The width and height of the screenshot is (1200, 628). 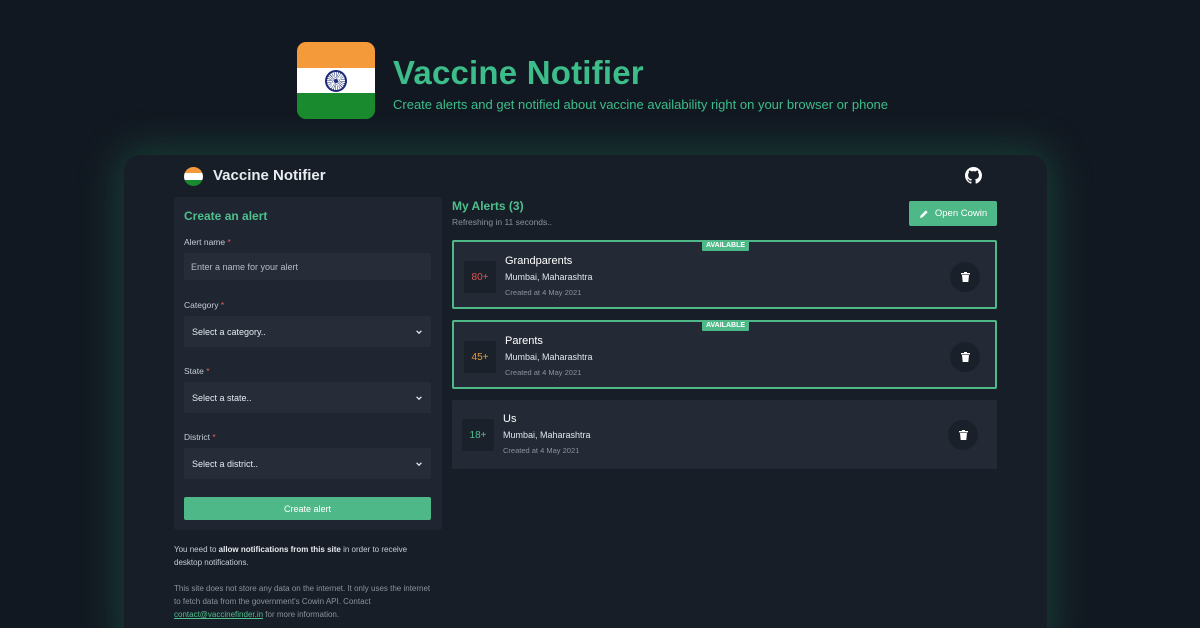 I want to click on hero-title: Vaccine Notifier, so click(x=518, y=72).